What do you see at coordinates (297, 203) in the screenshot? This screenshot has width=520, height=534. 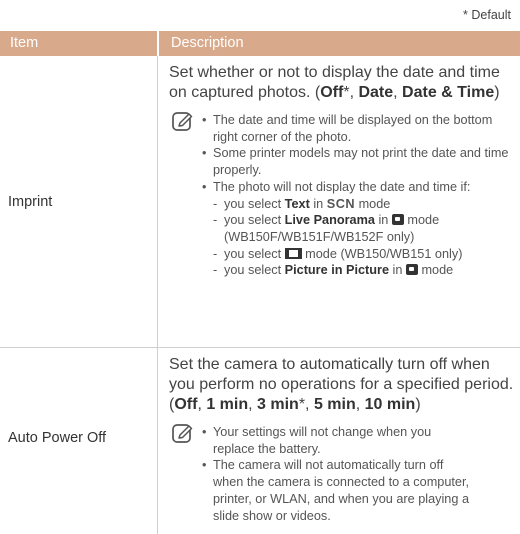 I see `sub-bold: Text` at bounding box center [297, 203].